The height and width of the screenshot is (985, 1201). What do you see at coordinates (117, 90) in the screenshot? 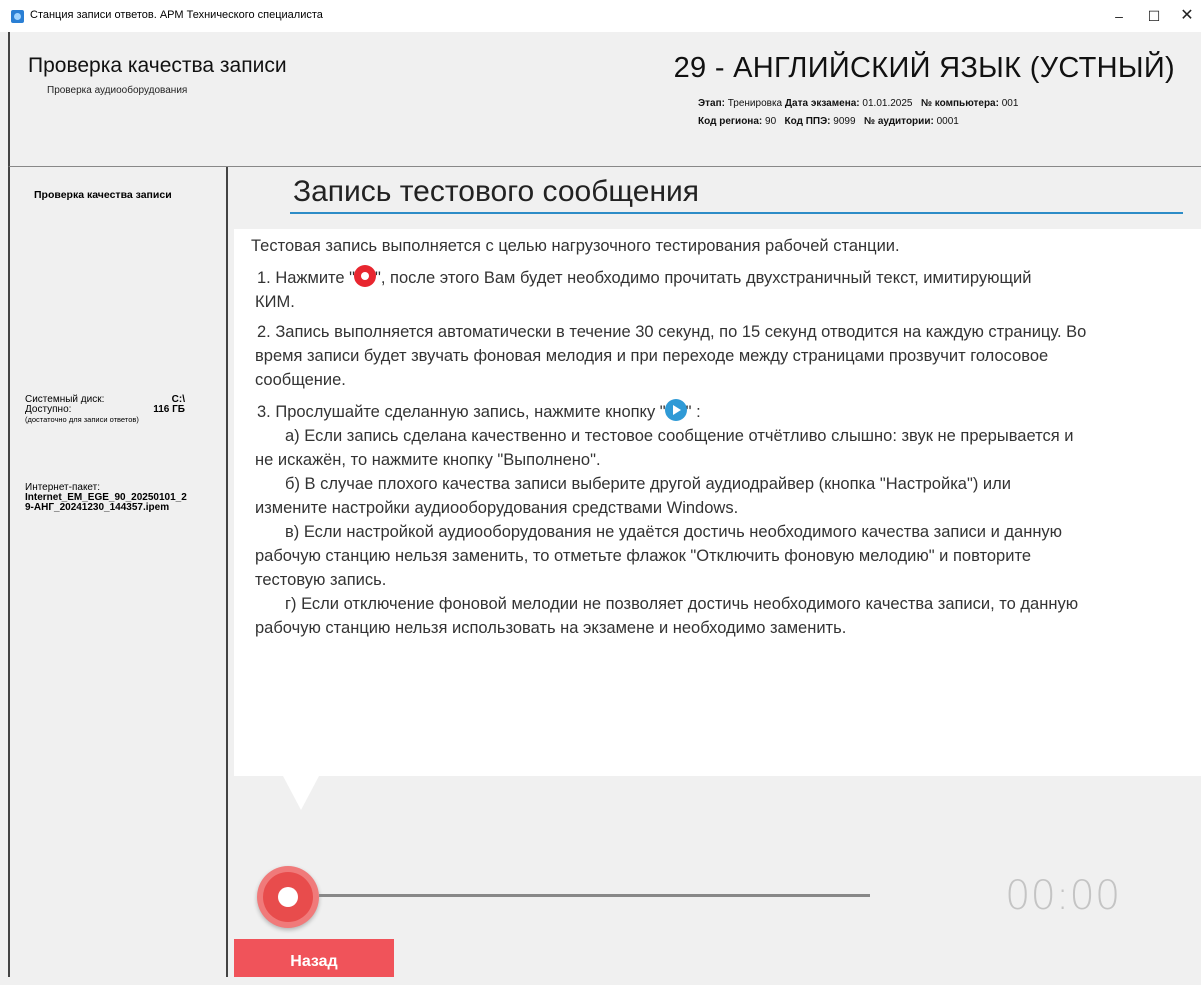
I see `page-subtitle: Проверка аудиооборудования` at bounding box center [117, 90].